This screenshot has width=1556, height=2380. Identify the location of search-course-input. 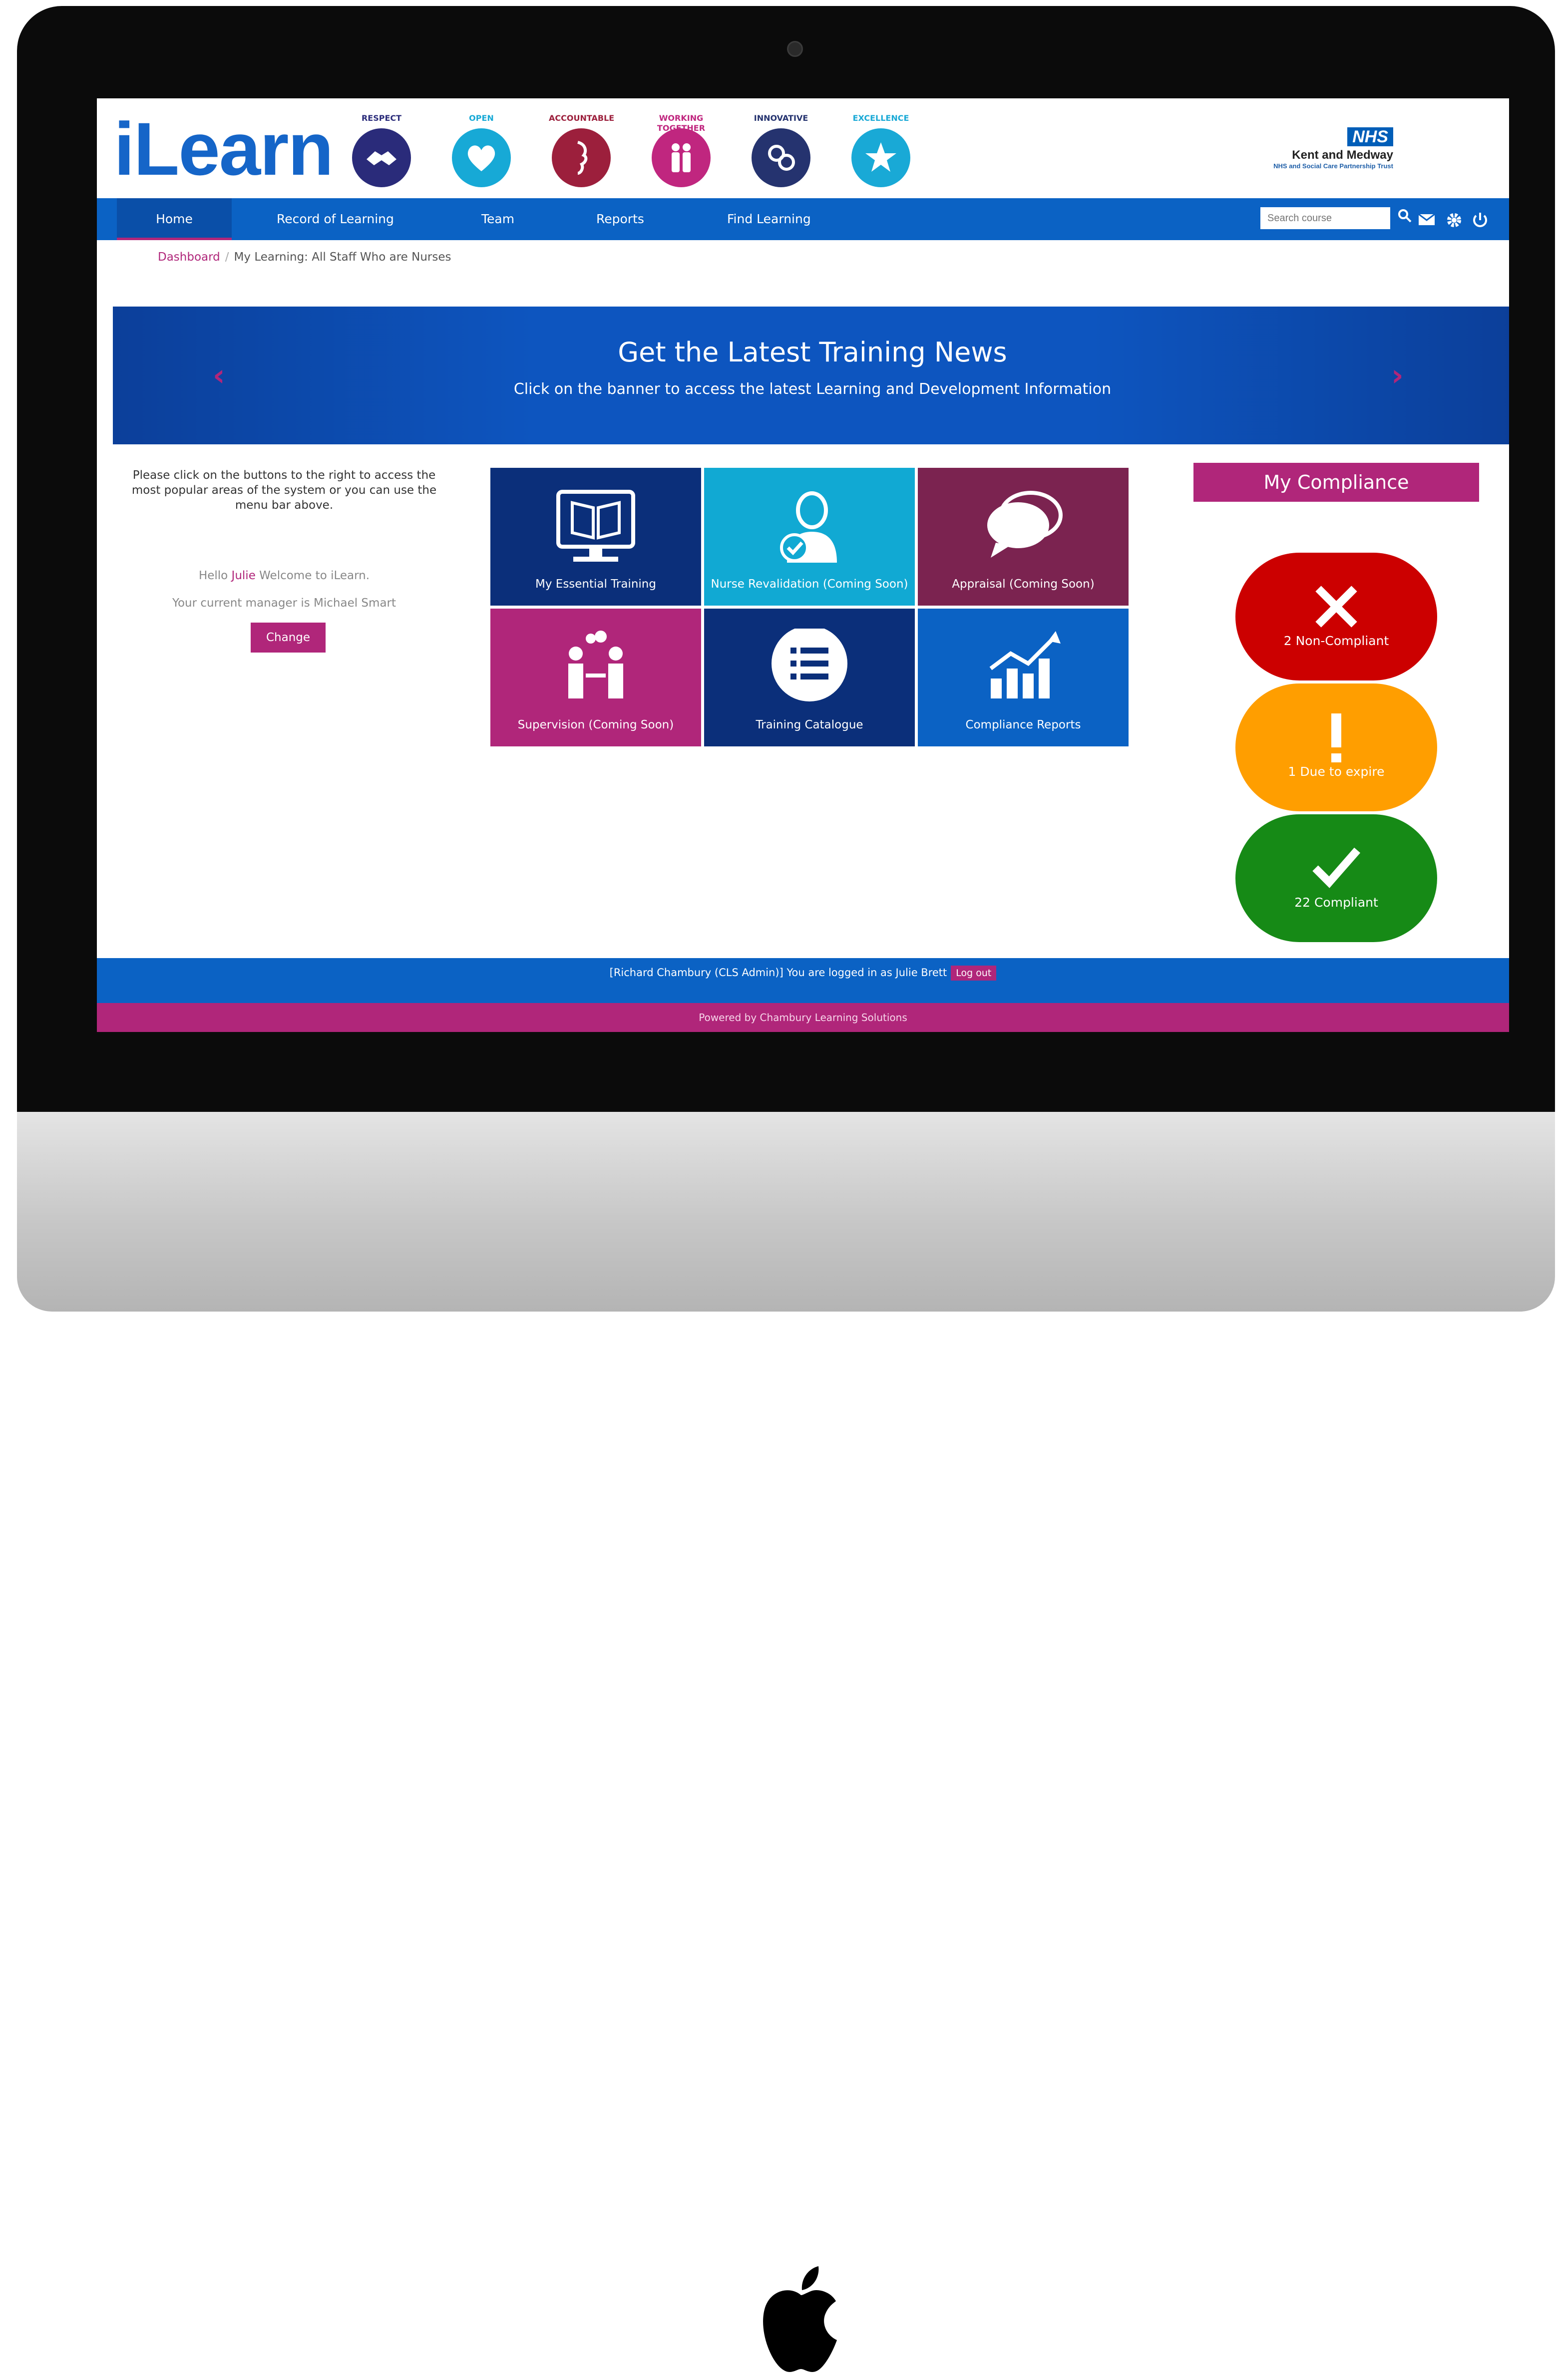
(1325, 218).